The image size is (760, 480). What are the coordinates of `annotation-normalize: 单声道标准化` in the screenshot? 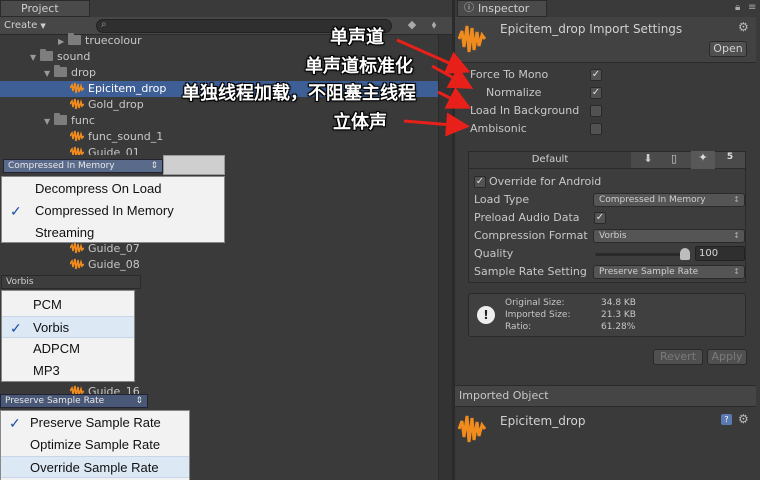 It's located at (359, 66).